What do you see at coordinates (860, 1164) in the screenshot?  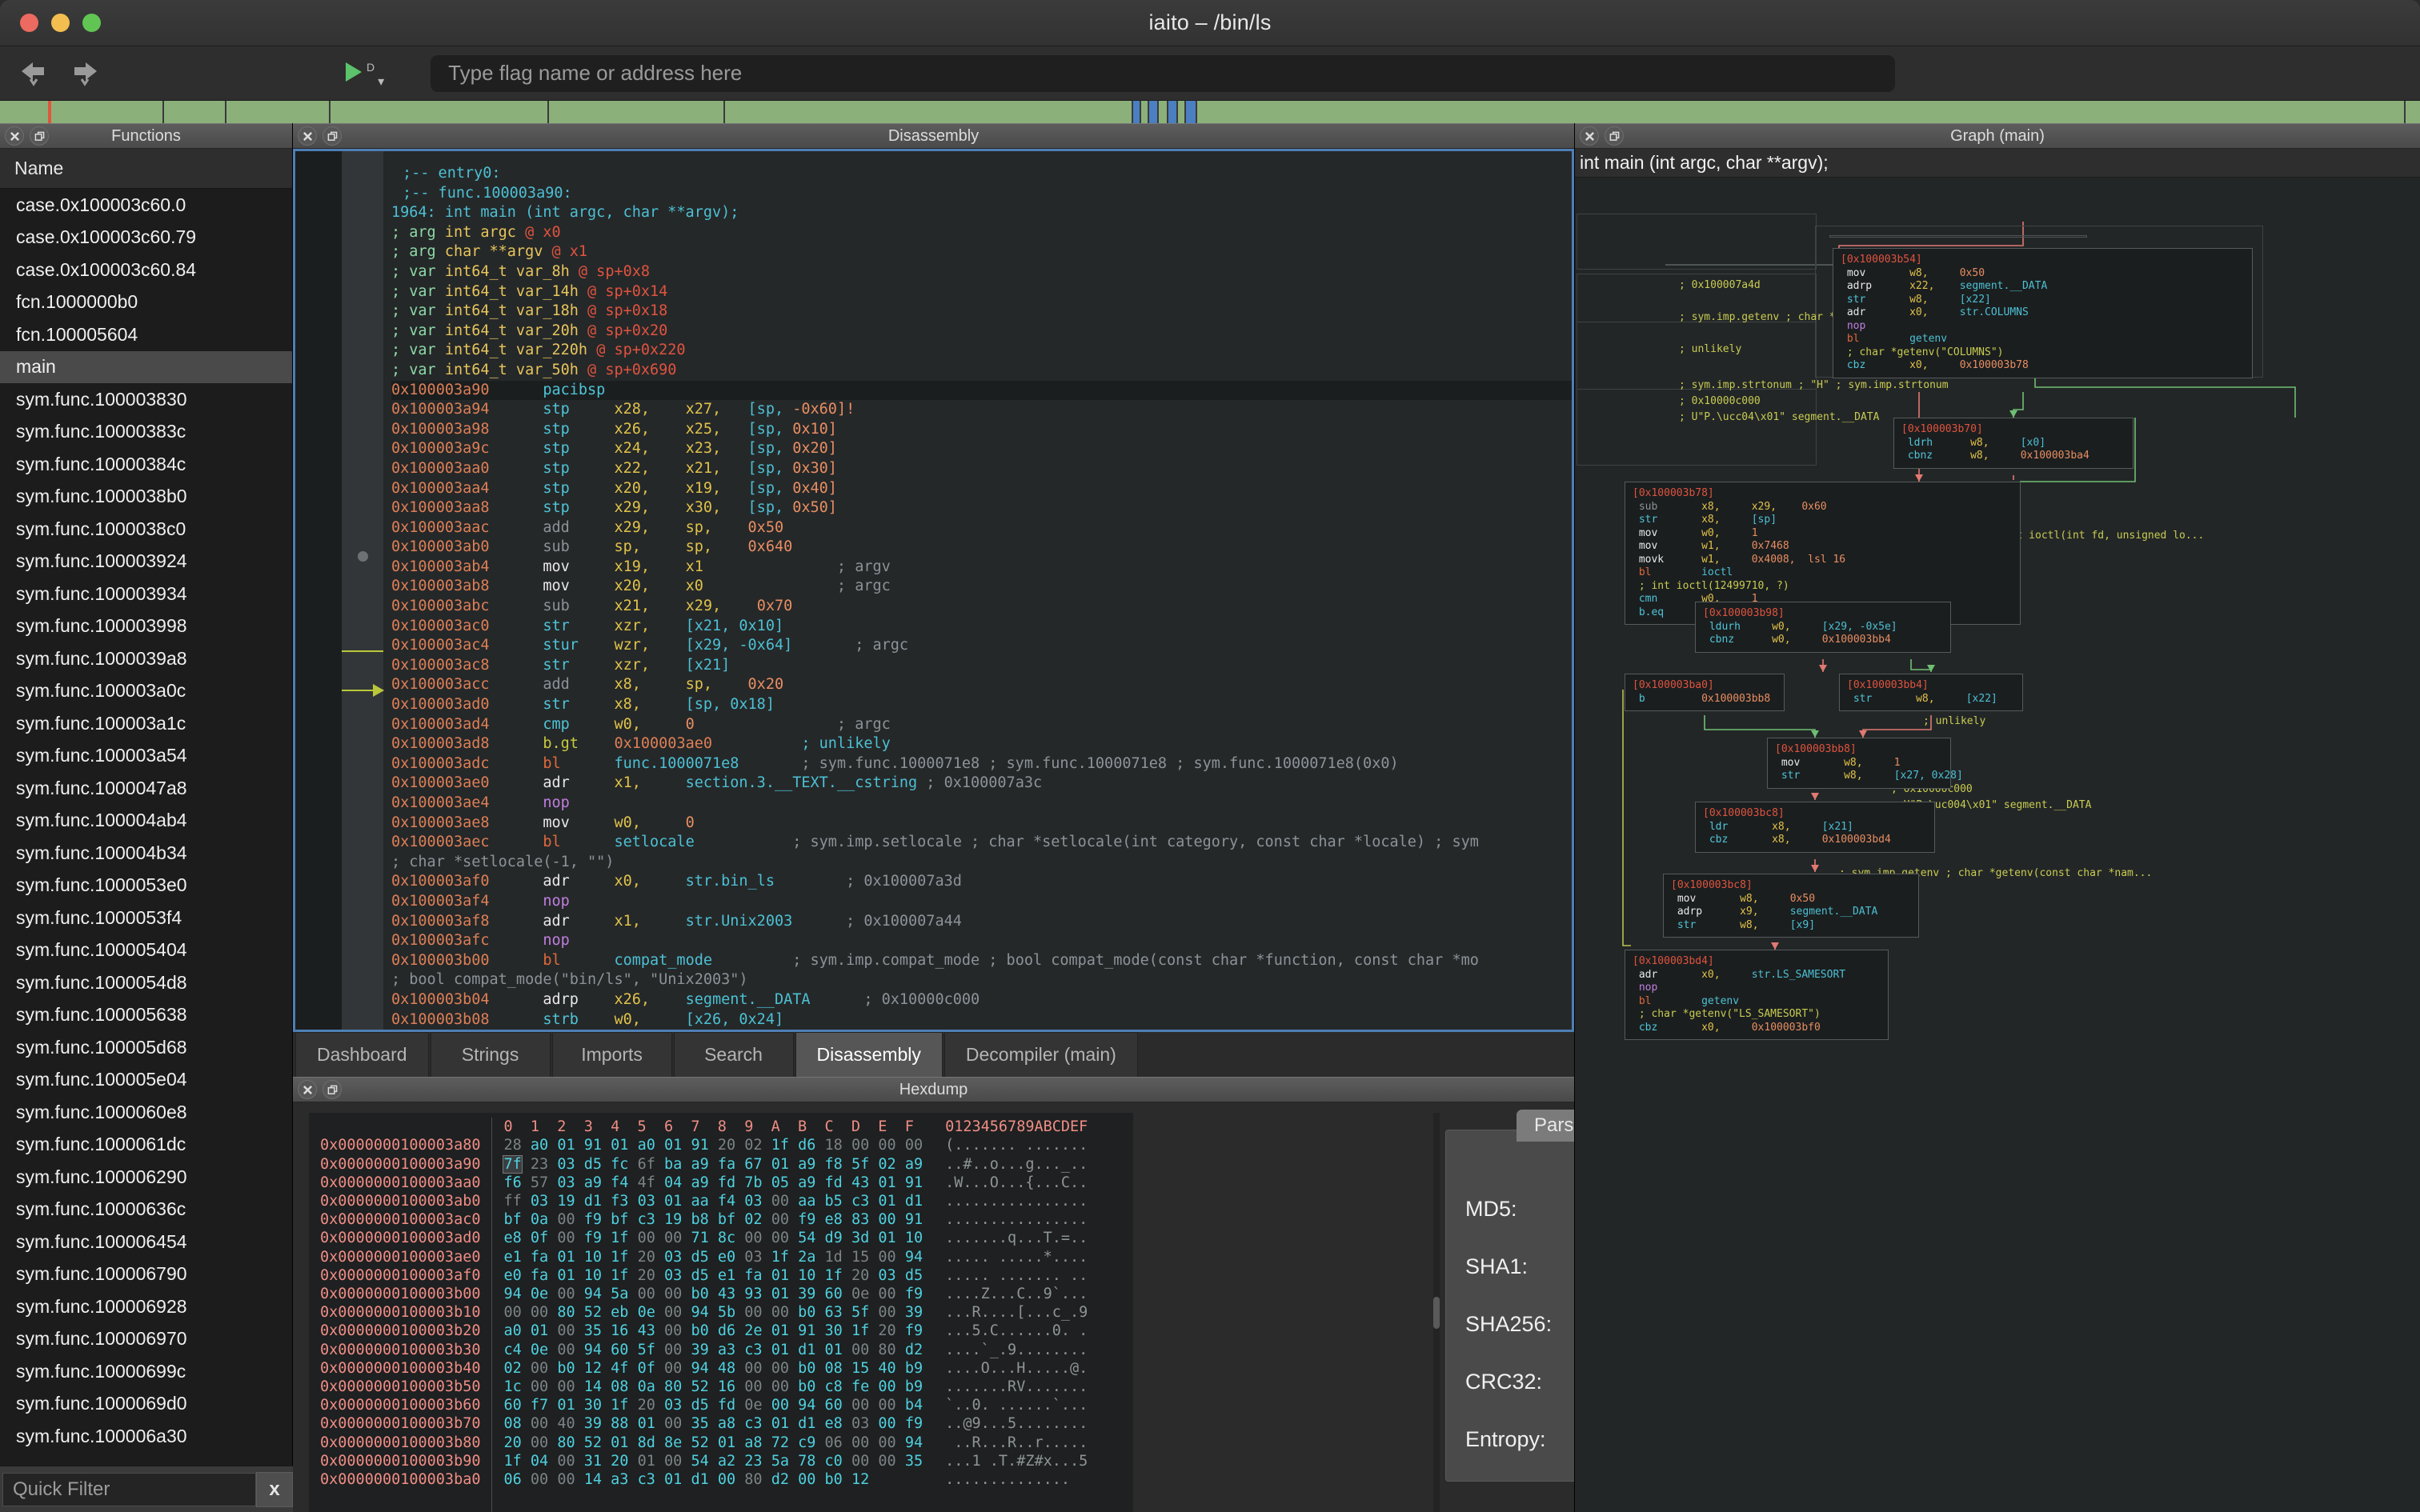 I see `hexdump-byte: 5f` at bounding box center [860, 1164].